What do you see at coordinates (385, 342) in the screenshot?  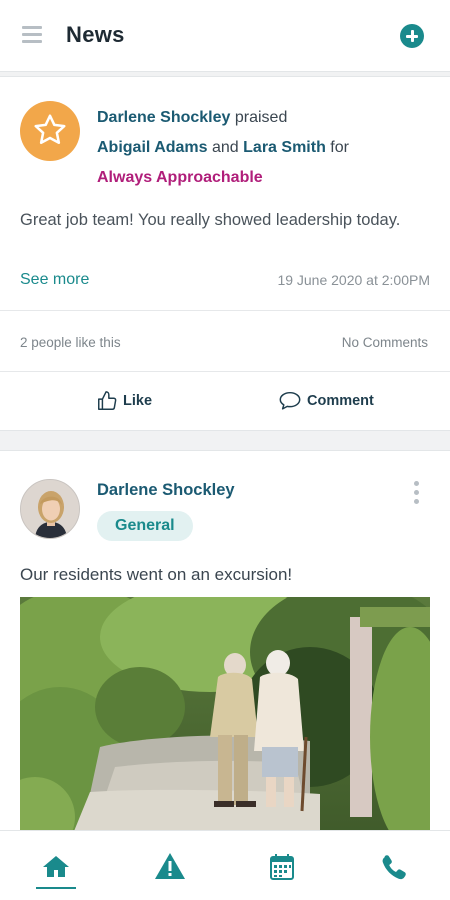 I see `comments-count: No Comments` at bounding box center [385, 342].